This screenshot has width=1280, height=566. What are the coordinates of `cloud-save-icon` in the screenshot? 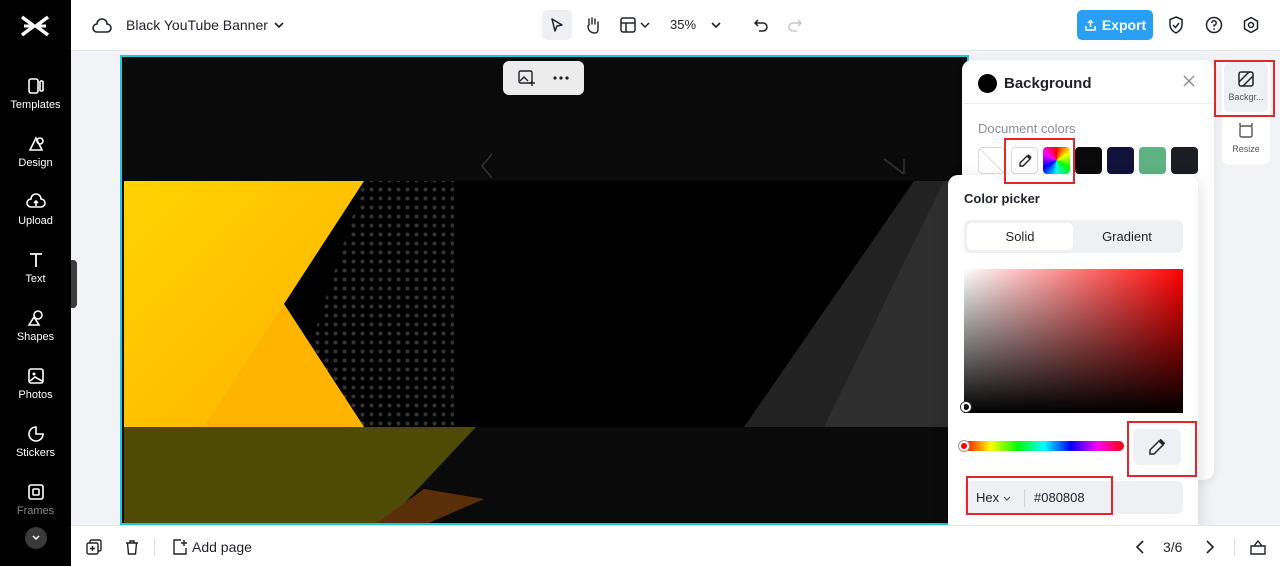 It's located at (102, 26).